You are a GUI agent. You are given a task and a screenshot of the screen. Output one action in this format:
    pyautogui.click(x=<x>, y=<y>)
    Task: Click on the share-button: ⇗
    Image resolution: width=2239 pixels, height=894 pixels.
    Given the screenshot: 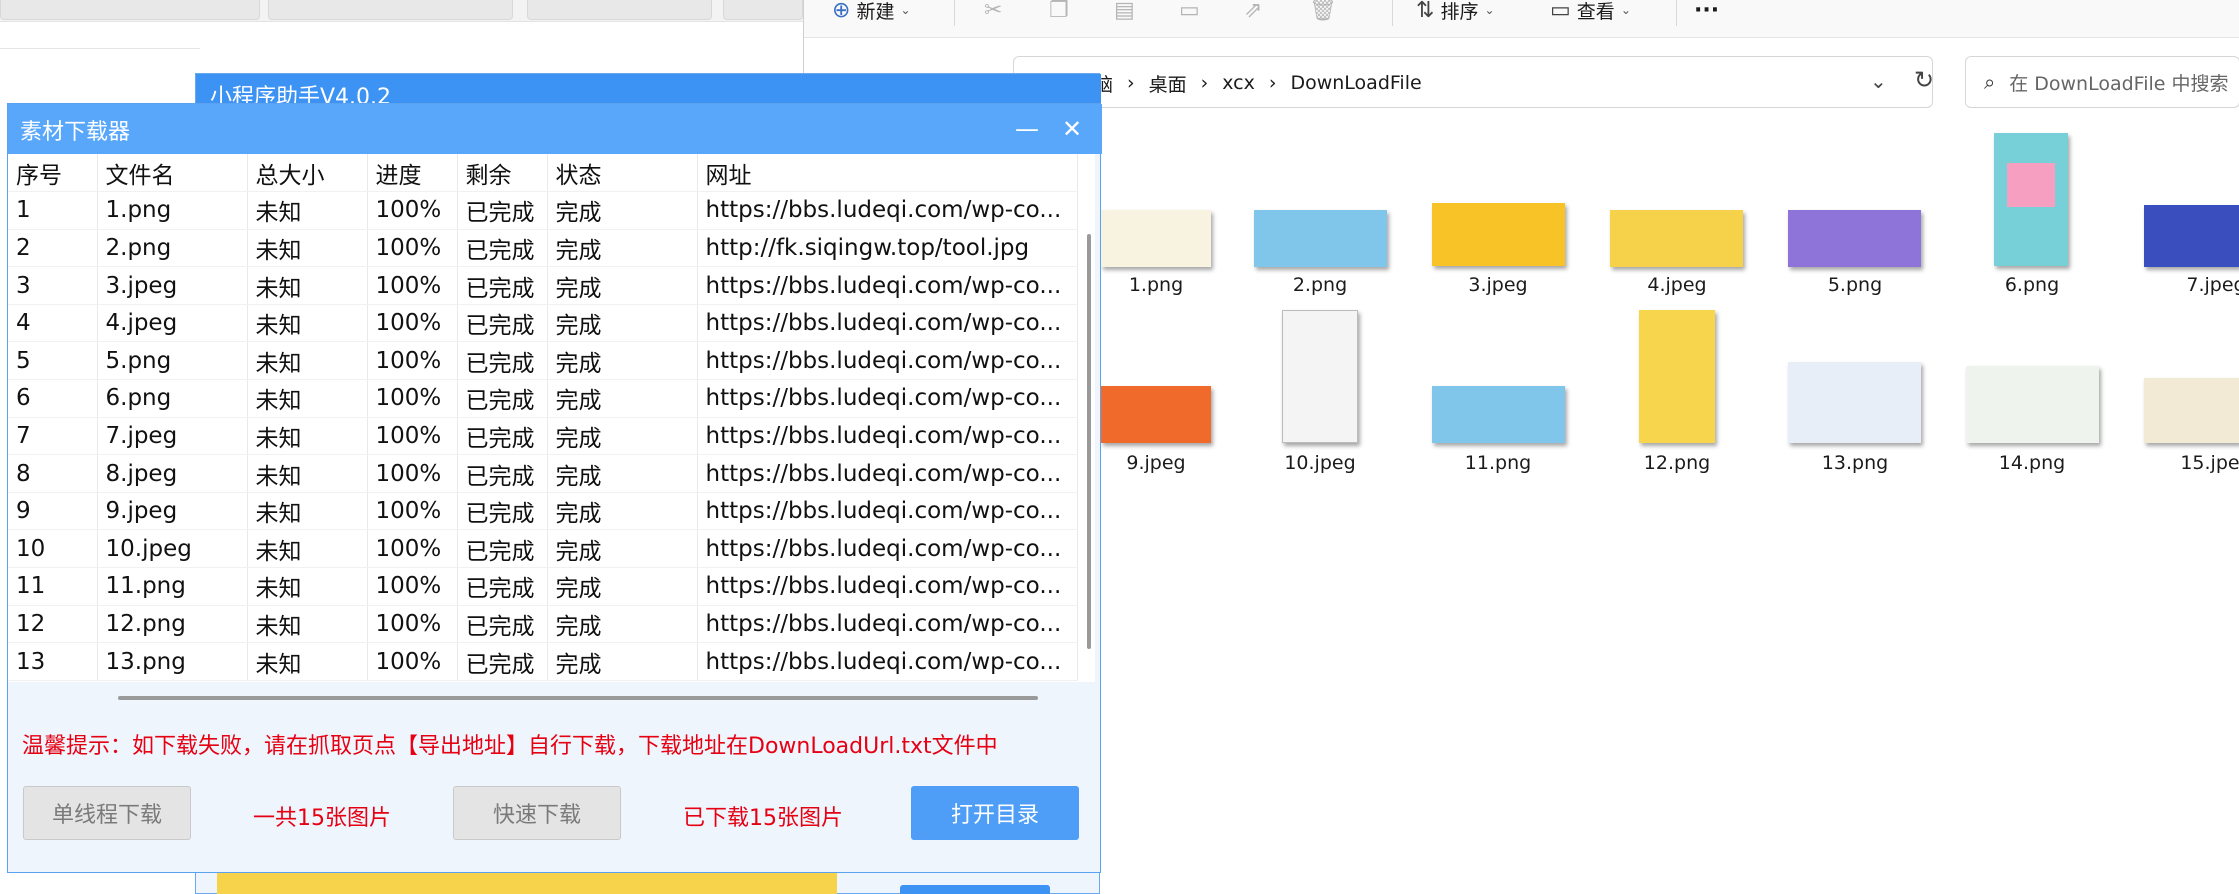 What is the action you would take?
    pyautogui.click(x=1253, y=11)
    